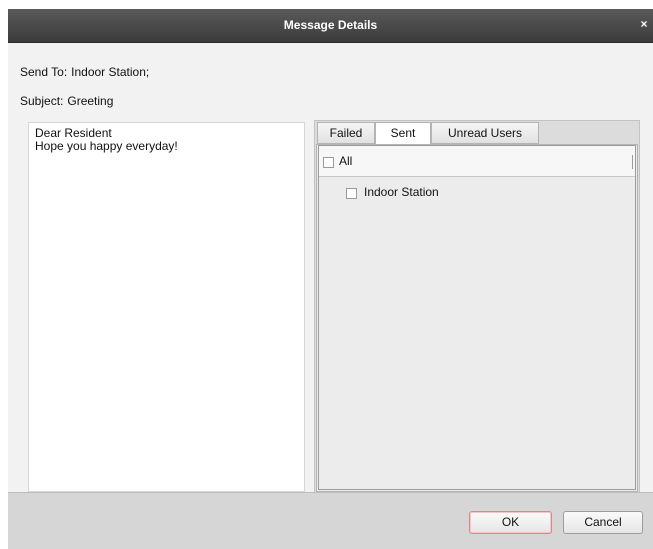 The image size is (653, 549). I want to click on all-label: All, so click(346, 161).